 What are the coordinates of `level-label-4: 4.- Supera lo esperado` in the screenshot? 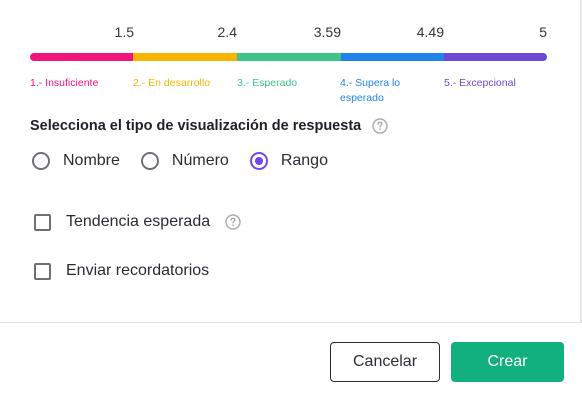 It's located at (370, 90).